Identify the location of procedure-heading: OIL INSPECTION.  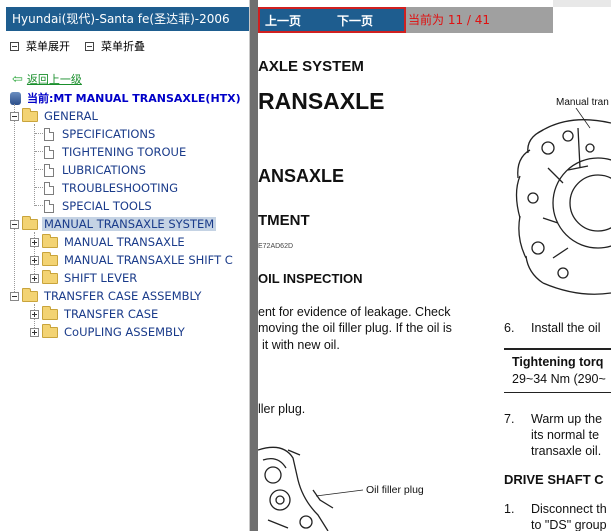
(310, 278).